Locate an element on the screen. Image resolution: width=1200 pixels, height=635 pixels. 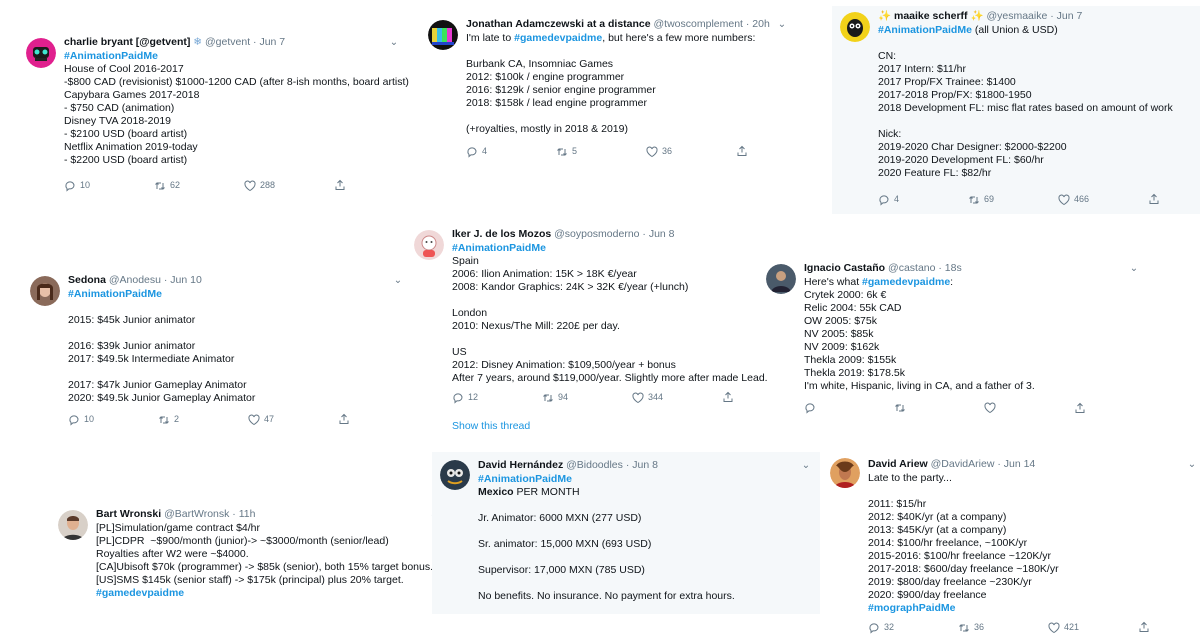
author-handle: @yesmaaike · Jun 7 is located at coordinates (1034, 16).